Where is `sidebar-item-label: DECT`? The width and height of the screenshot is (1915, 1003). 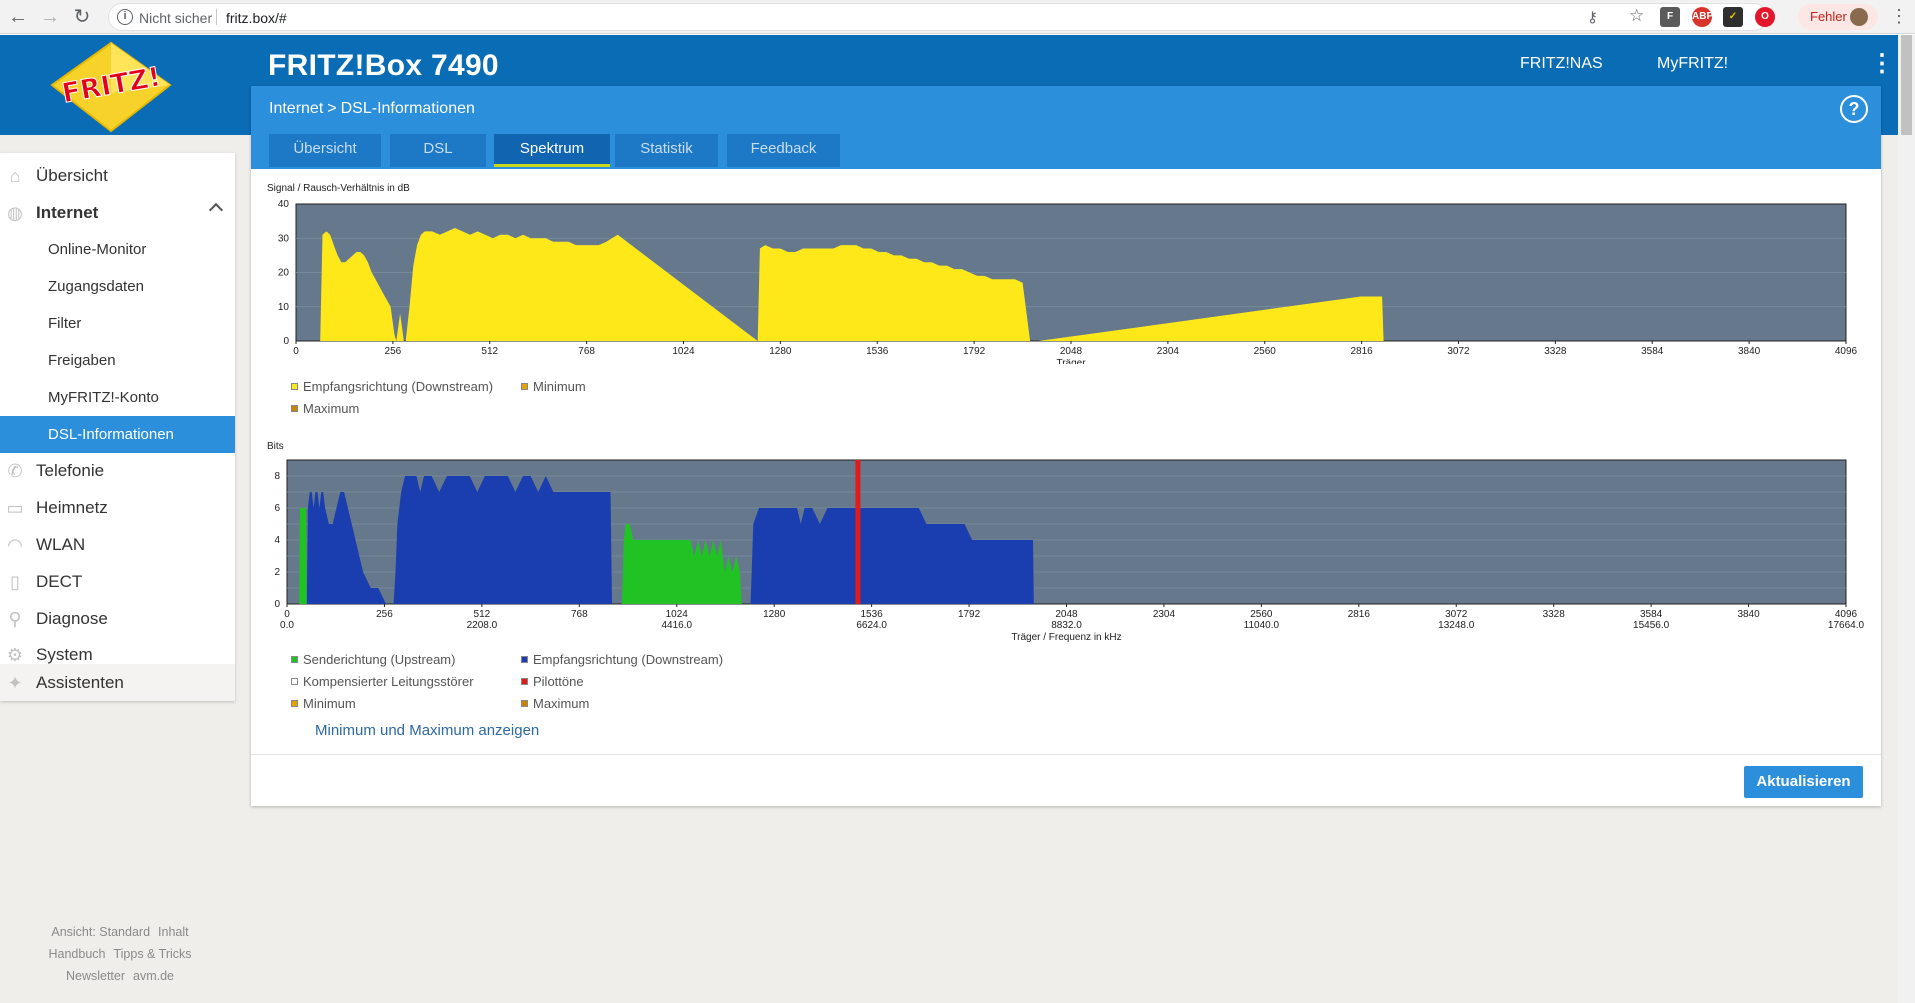 sidebar-item-label: DECT is located at coordinates (59, 581).